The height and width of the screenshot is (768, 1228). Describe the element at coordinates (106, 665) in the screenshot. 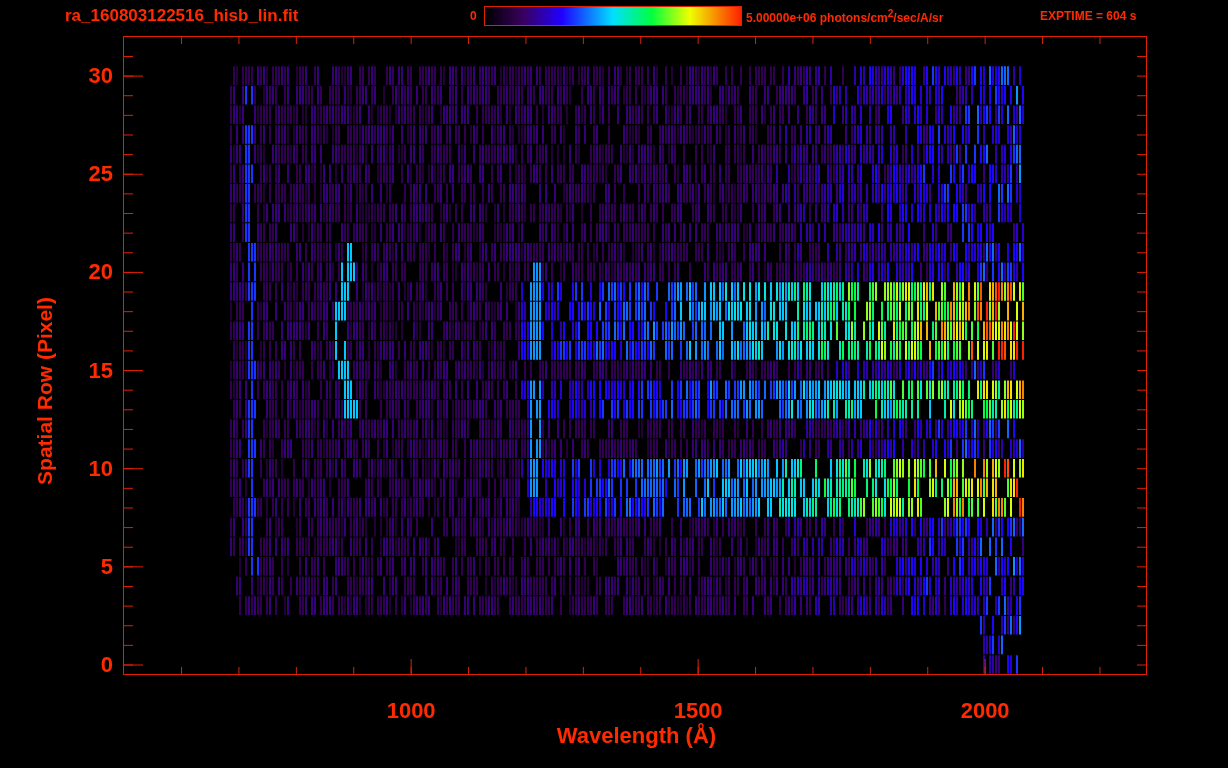

I see `y-tick-label: 0` at that location.